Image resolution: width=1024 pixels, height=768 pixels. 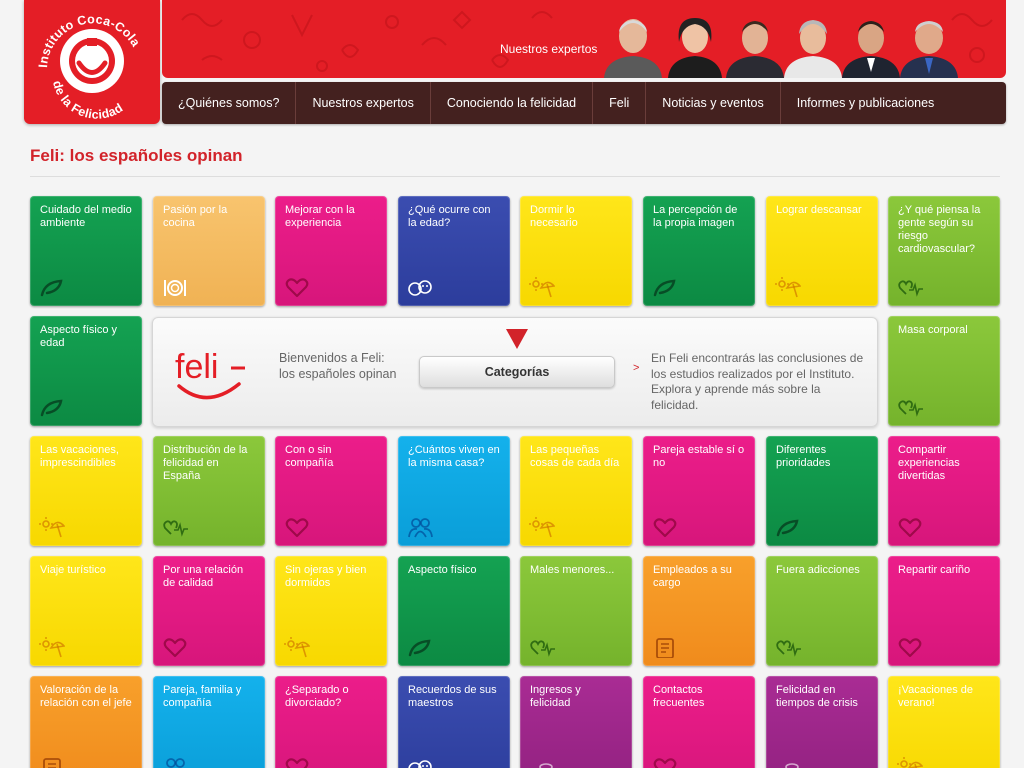 What do you see at coordinates (331, 611) in the screenshot?
I see `category-tile: Sin ojeras y bien dormidos` at bounding box center [331, 611].